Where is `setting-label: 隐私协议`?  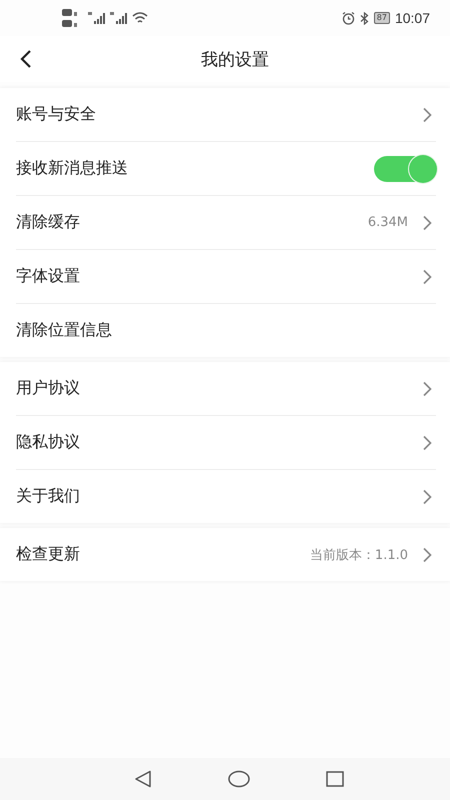 setting-label: 隐私协议 is located at coordinates (48, 442).